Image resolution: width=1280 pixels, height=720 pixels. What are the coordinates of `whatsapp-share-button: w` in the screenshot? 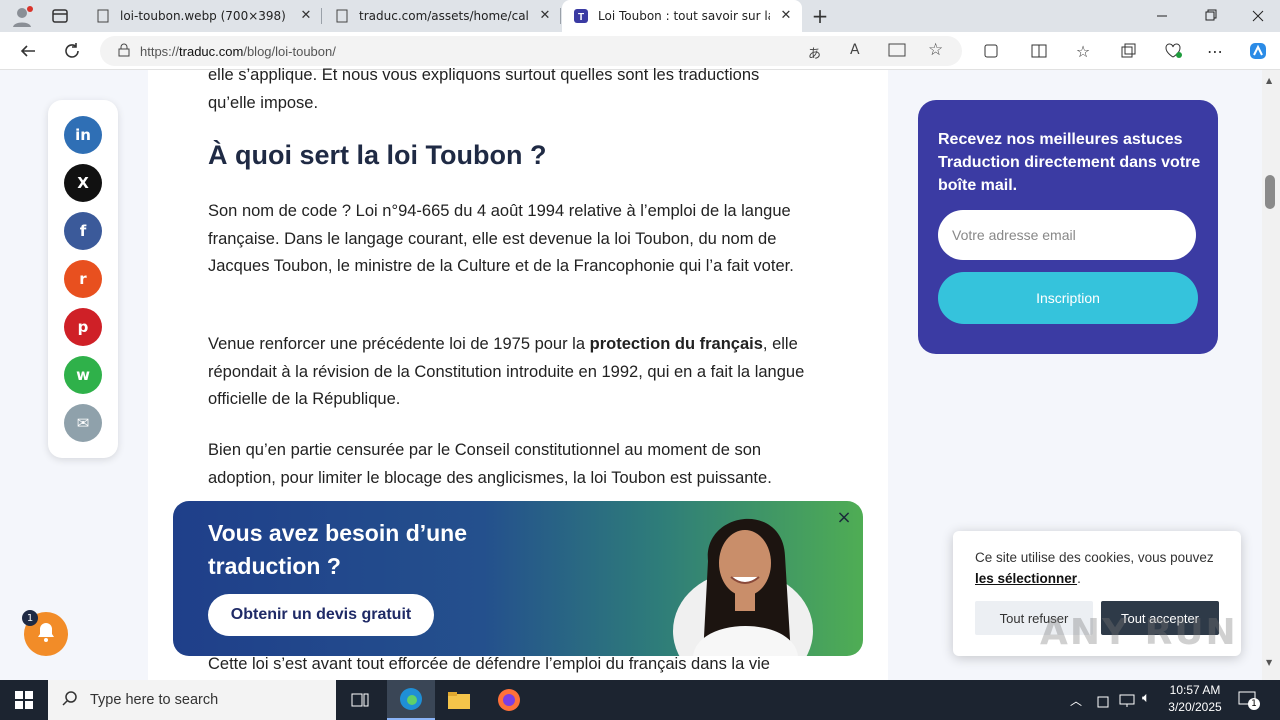 It's located at (83, 375).